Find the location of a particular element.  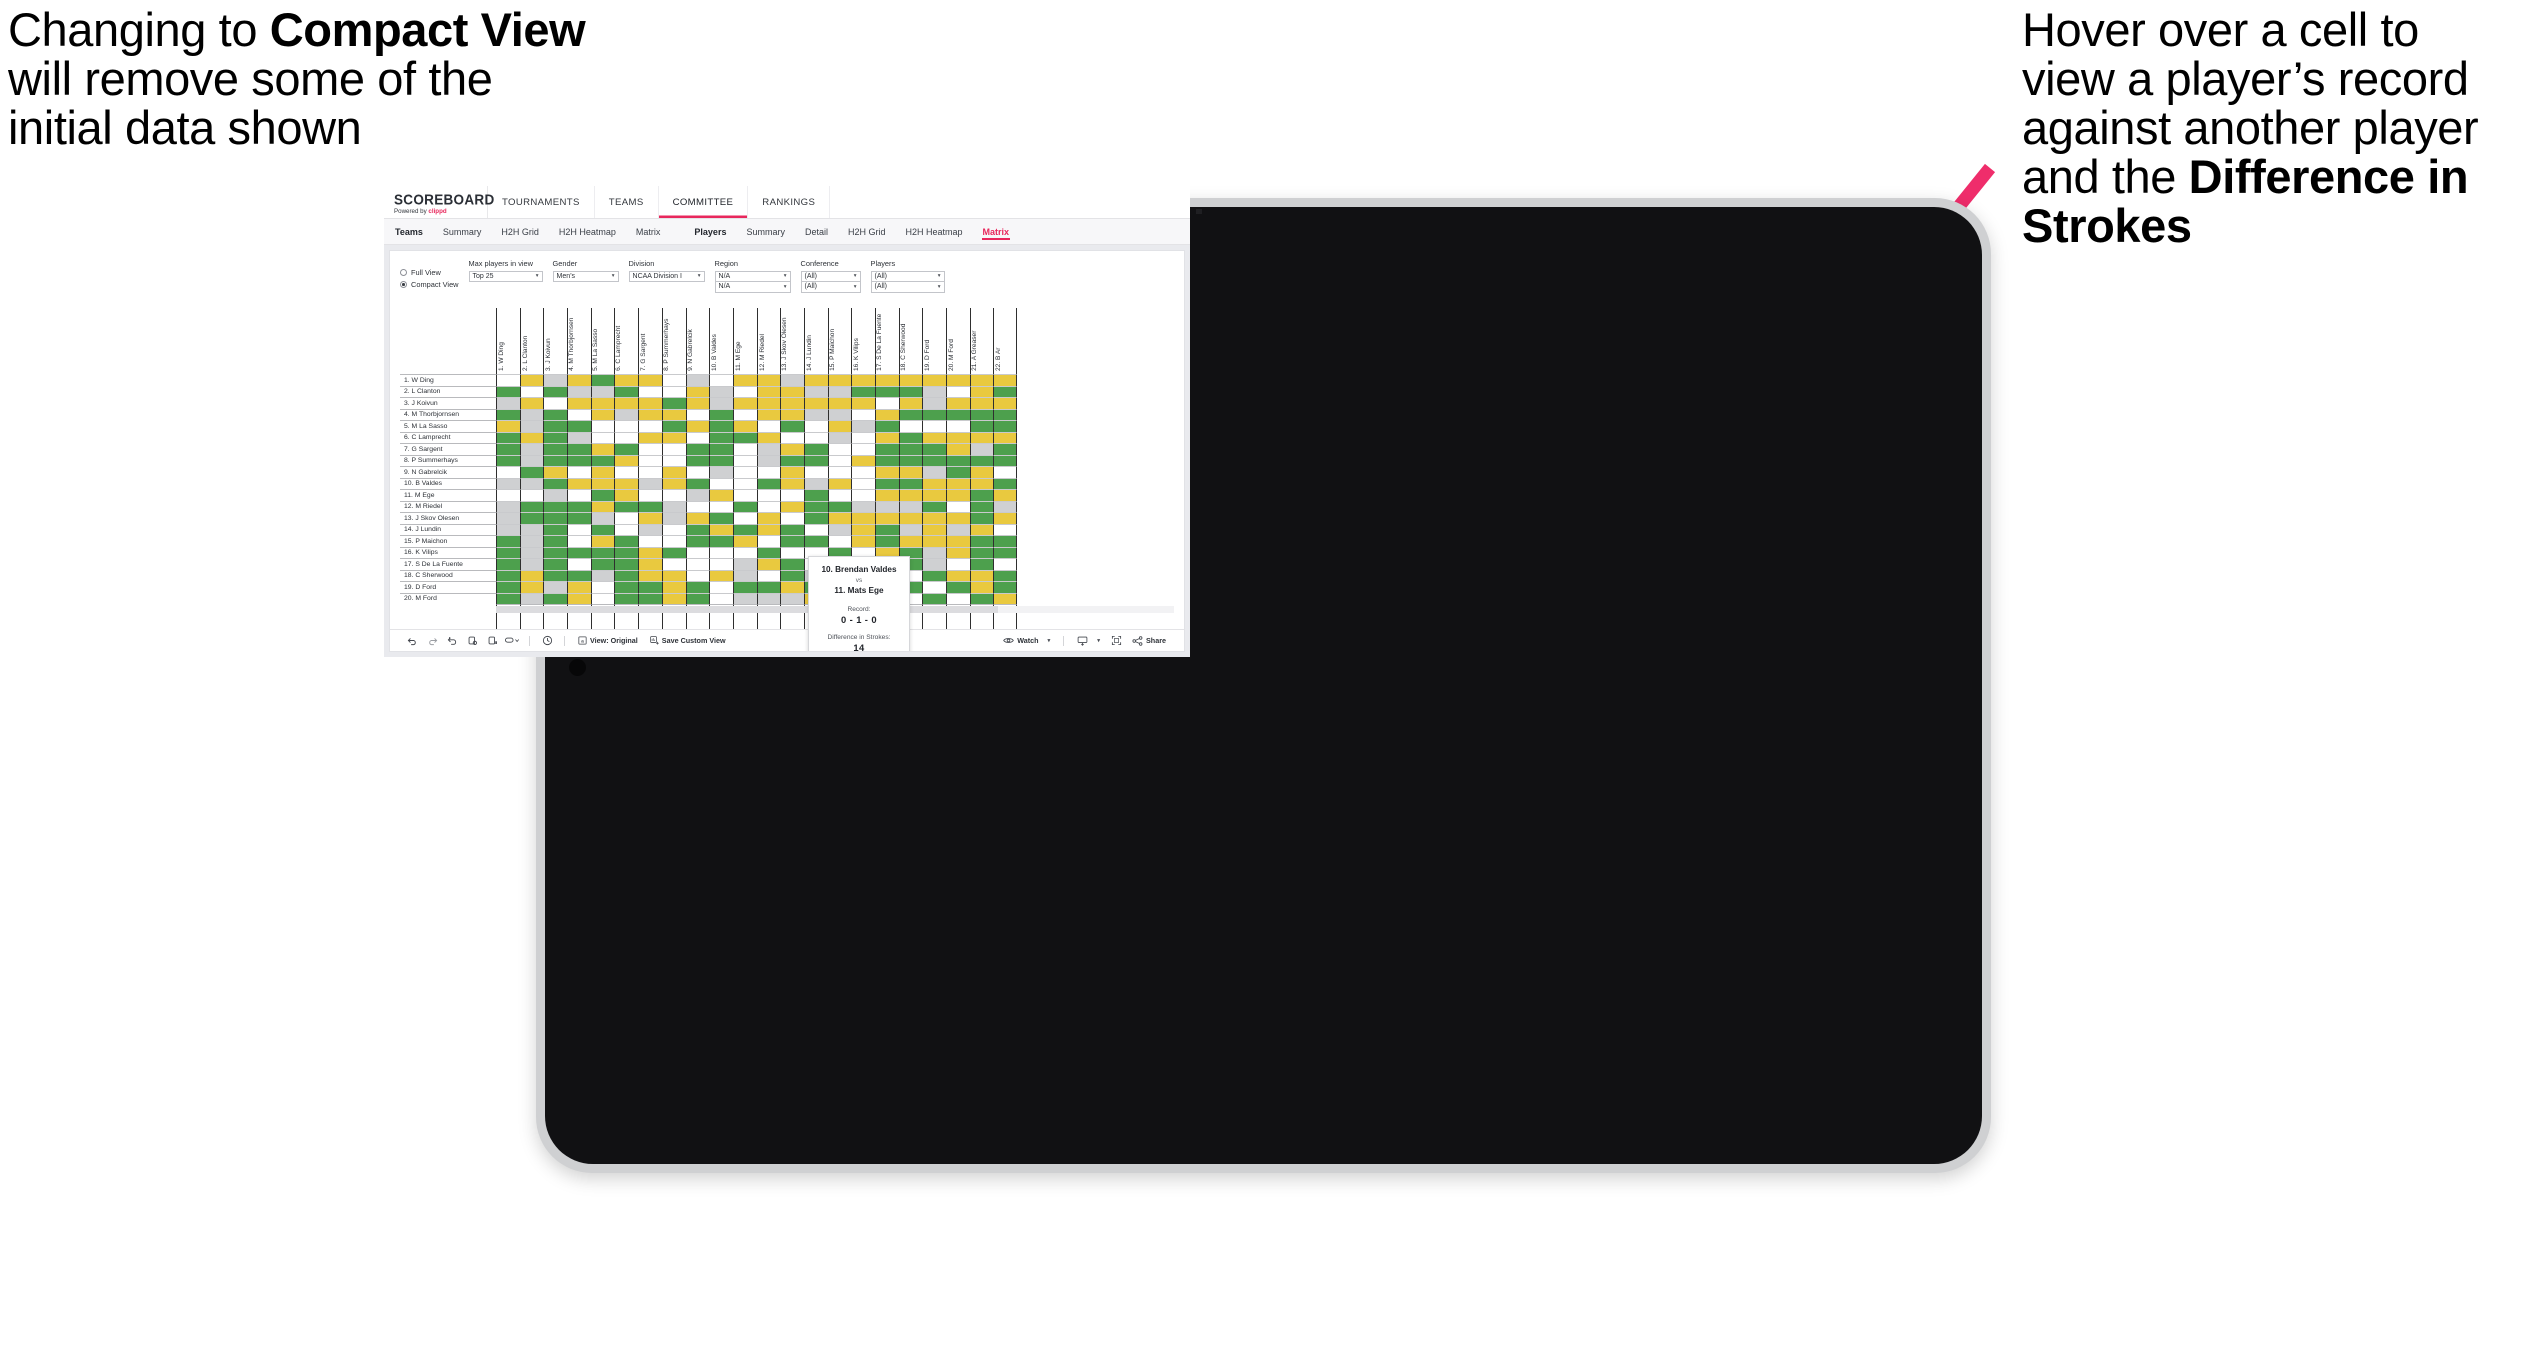

tab-h2h-grid-tabs-teams: H2H Grid is located at coordinates (520, 232).